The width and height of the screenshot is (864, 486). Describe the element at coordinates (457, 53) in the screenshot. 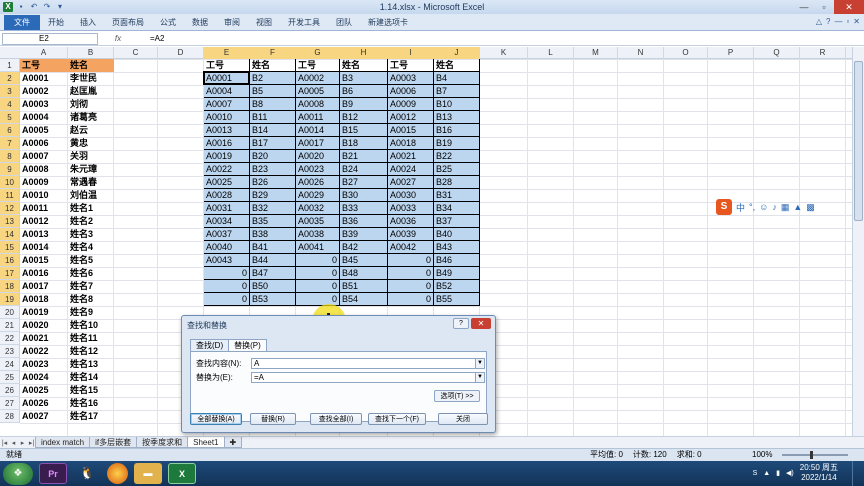

I see `column-header-j: J` at that location.